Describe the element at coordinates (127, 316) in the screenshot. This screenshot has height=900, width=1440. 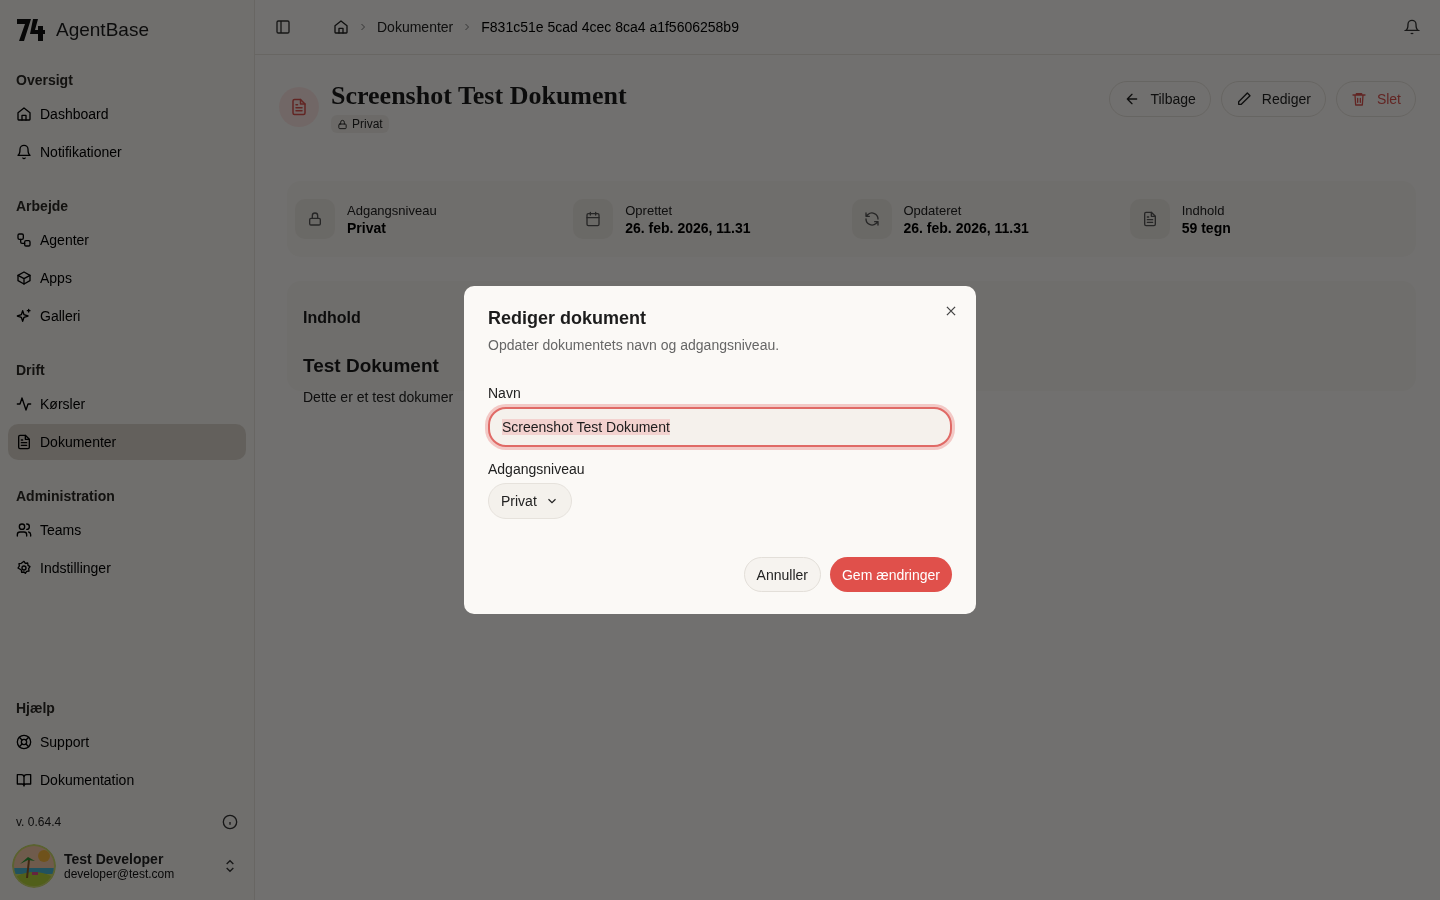
I see `sidebar-item: Galleri` at that location.